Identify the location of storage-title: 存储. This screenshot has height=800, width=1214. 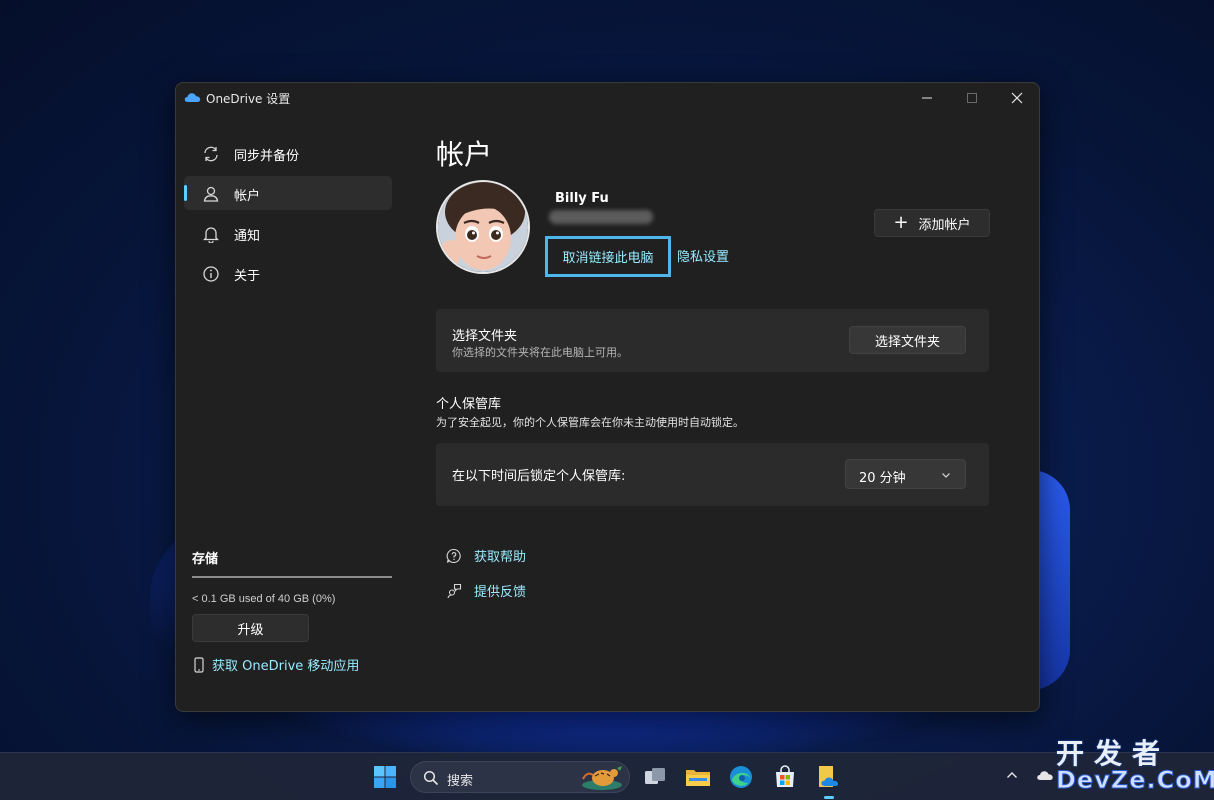
(205, 559).